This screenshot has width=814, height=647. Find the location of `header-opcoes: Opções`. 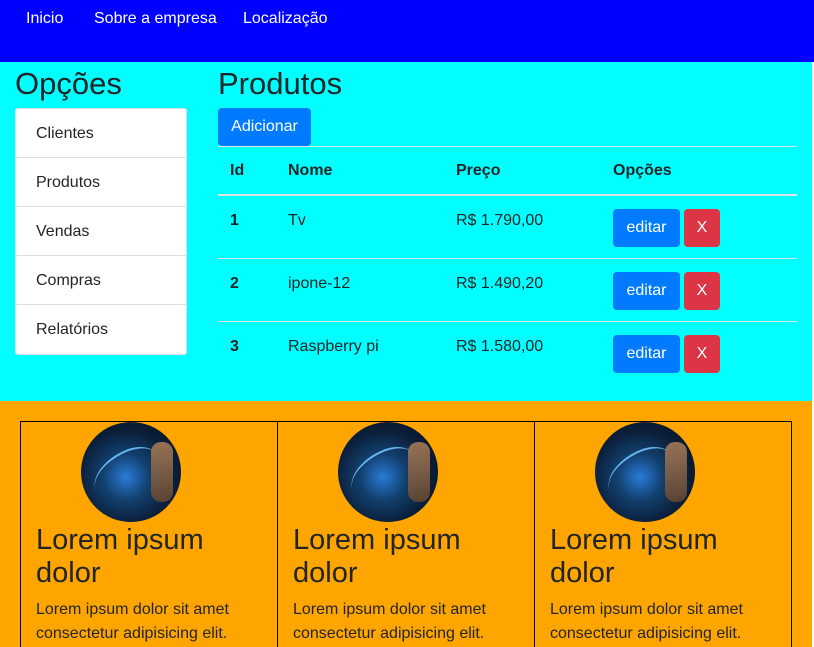

header-opcoes: Opções is located at coordinates (642, 170).